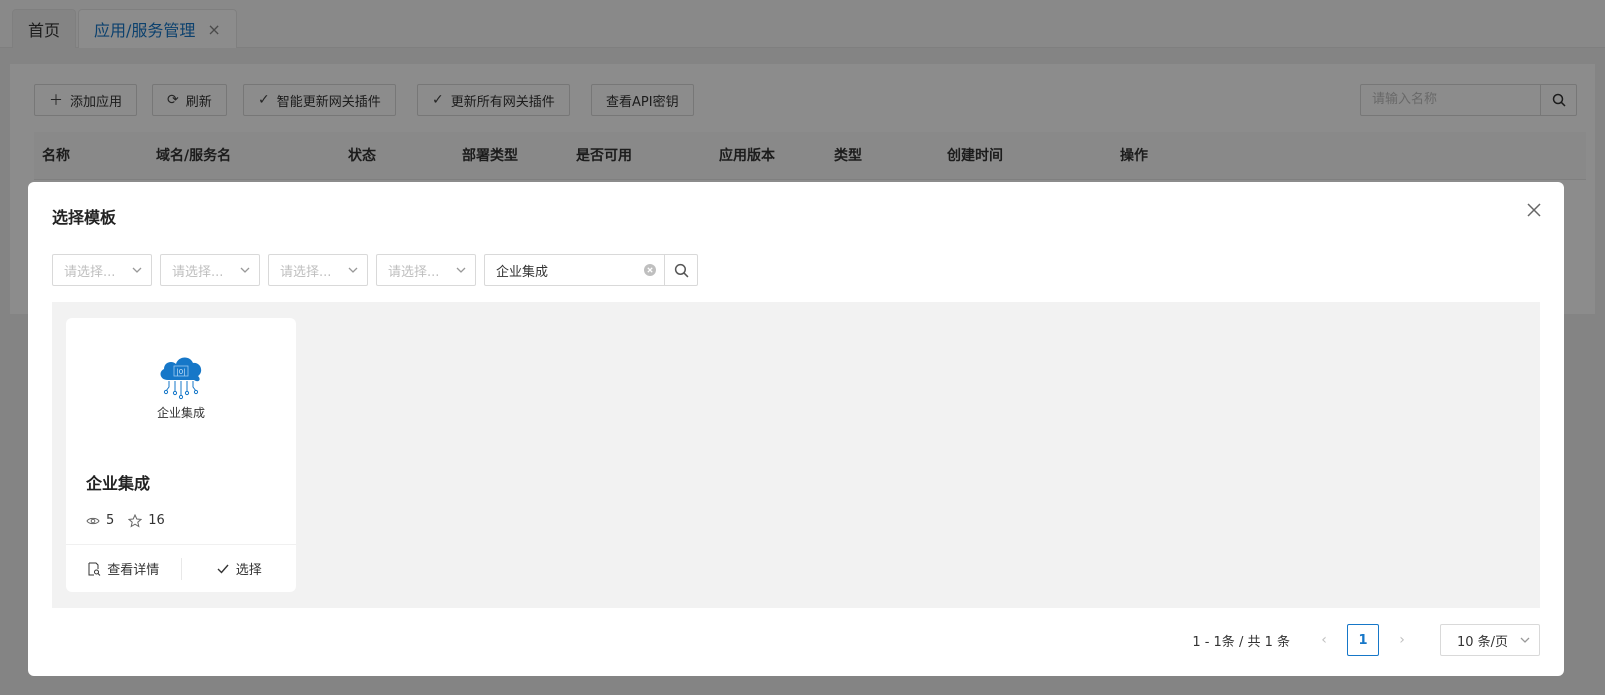 The height and width of the screenshot is (695, 1605). Describe the element at coordinates (181, 455) in the screenshot. I see `template-card: |0| 企业集成 企业集成 5 16 查看详情 选择` at that location.